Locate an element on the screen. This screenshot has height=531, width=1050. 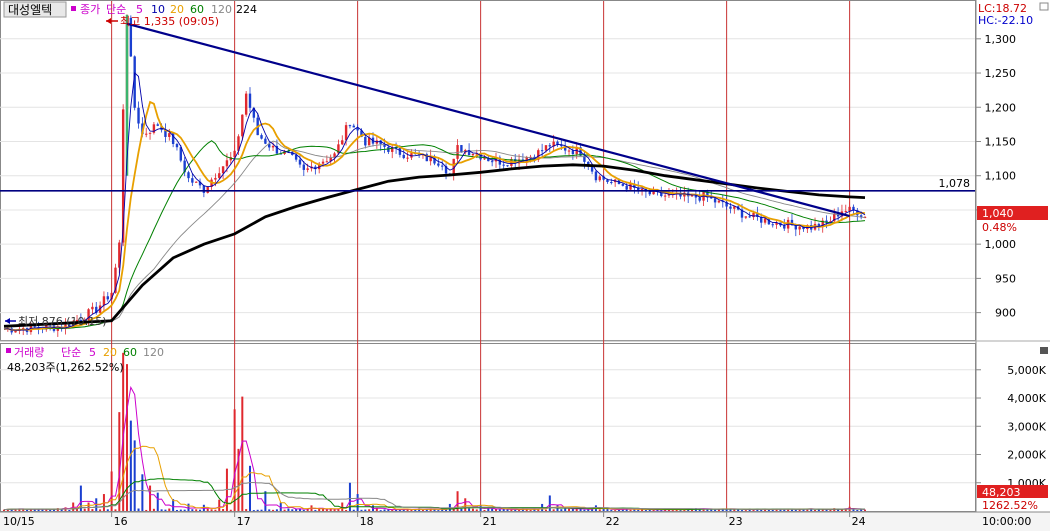
volume-legend-label: 거래량 is located at coordinates (29, 352).